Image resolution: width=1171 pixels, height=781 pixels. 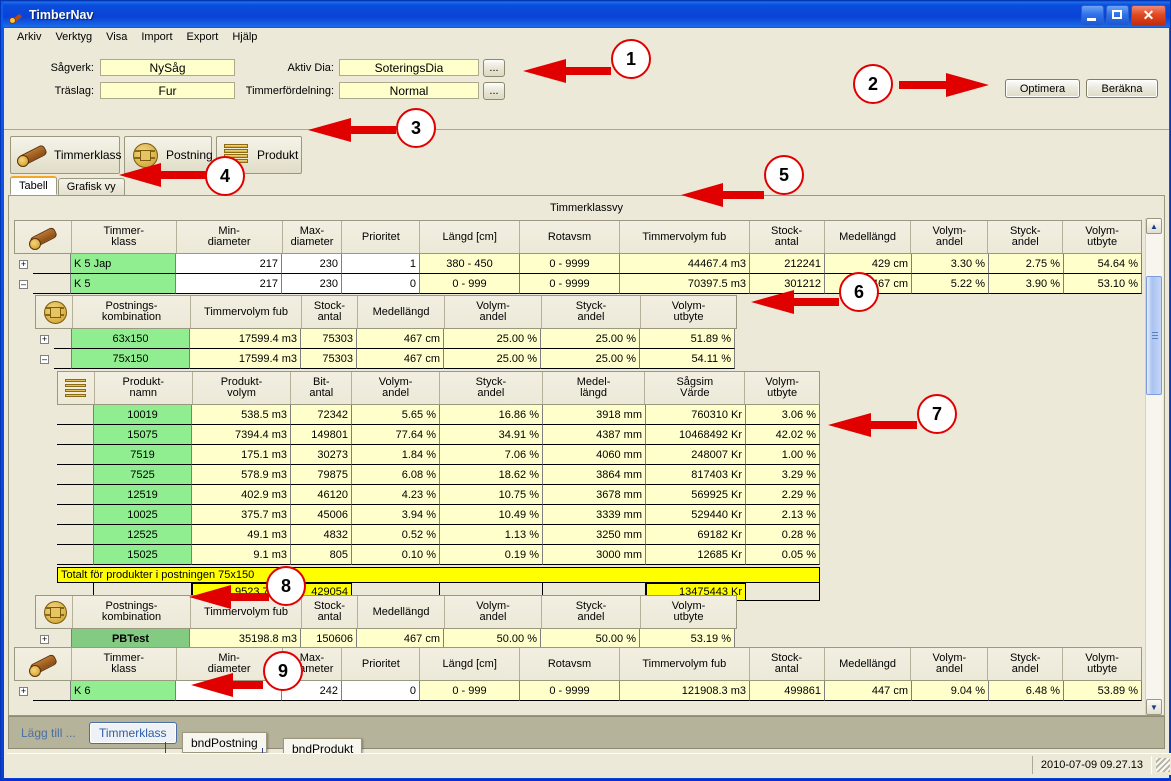 What do you see at coordinates (631, 59) in the screenshot?
I see `annotation-1: 1` at bounding box center [631, 59].